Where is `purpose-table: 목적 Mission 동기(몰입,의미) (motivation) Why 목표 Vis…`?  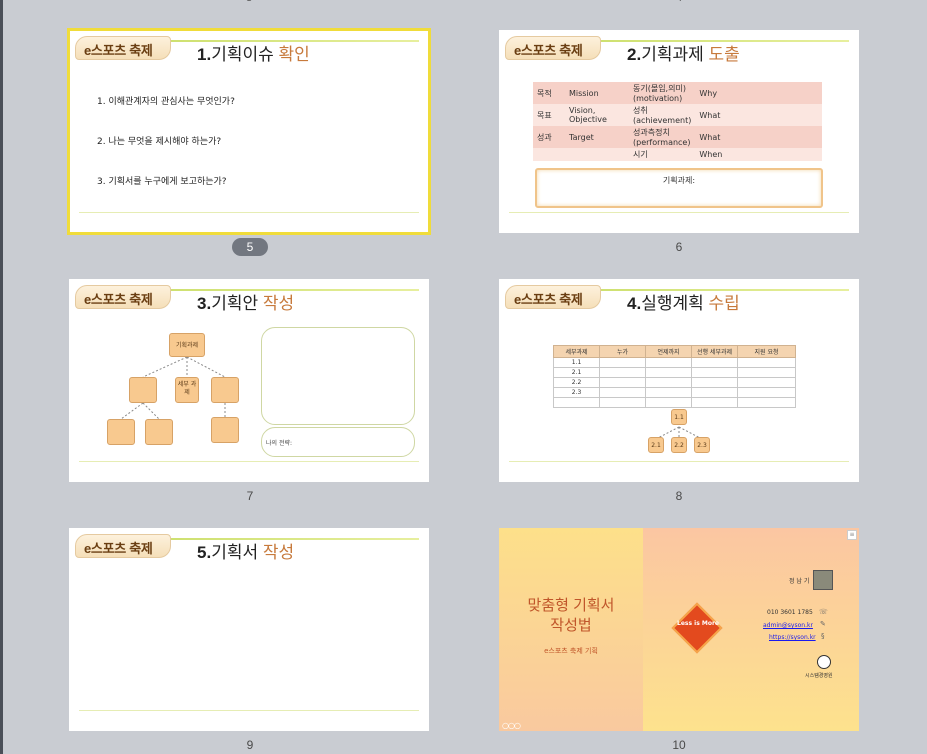
purpose-table: 목적 Mission 동기(몰입,의미) (motivation) Why 목표 Vis… is located at coordinates (678, 121).